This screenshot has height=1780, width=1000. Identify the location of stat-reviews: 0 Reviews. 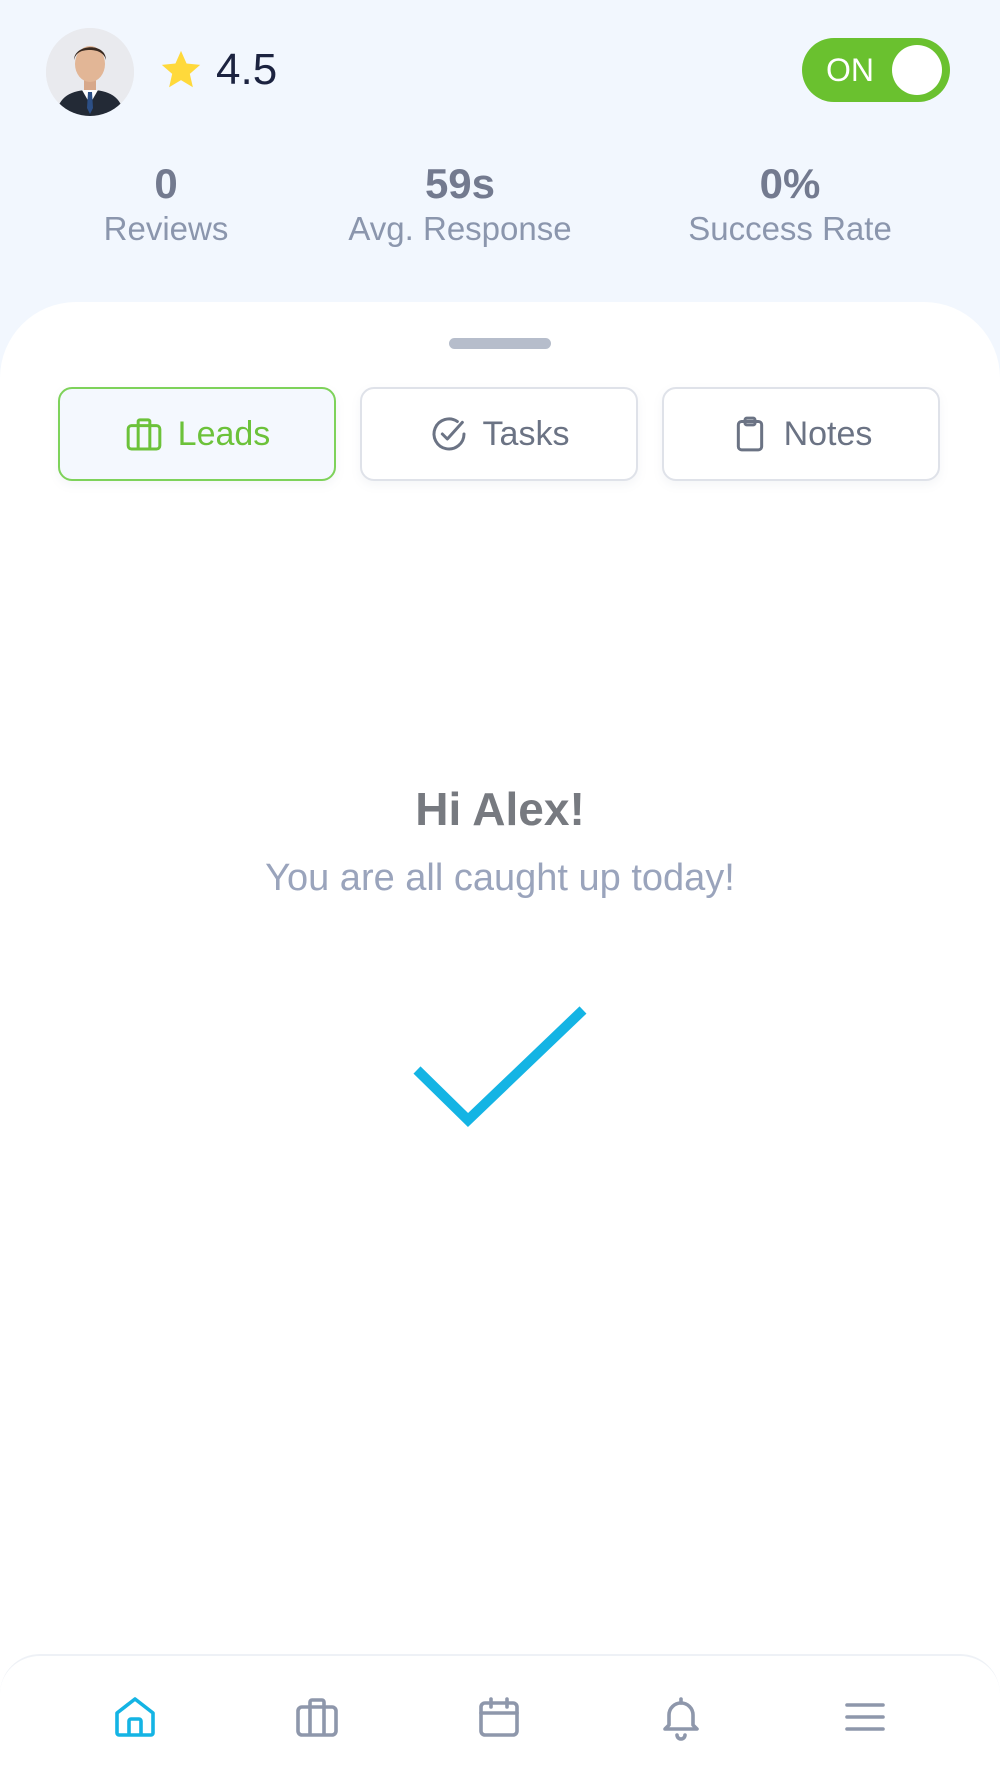
(166, 205).